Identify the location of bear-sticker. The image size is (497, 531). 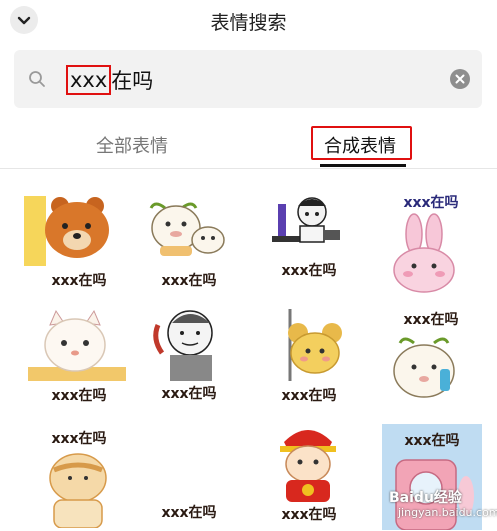
(66, 231).